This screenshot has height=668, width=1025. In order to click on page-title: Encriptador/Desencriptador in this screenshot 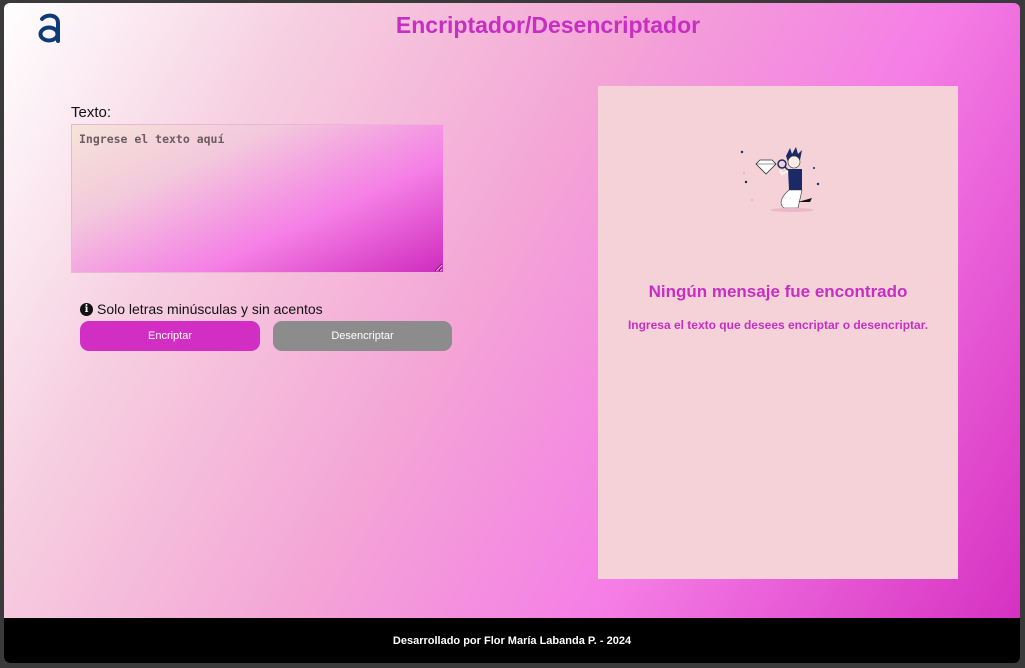, I will do `click(548, 25)`.